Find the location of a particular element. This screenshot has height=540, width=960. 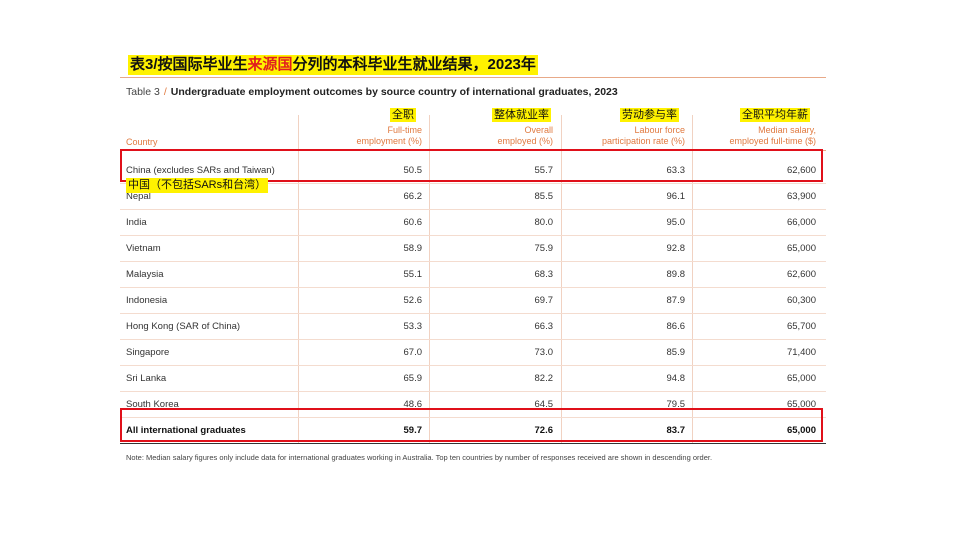

full-time-cell: 53.3 is located at coordinates (413, 326).